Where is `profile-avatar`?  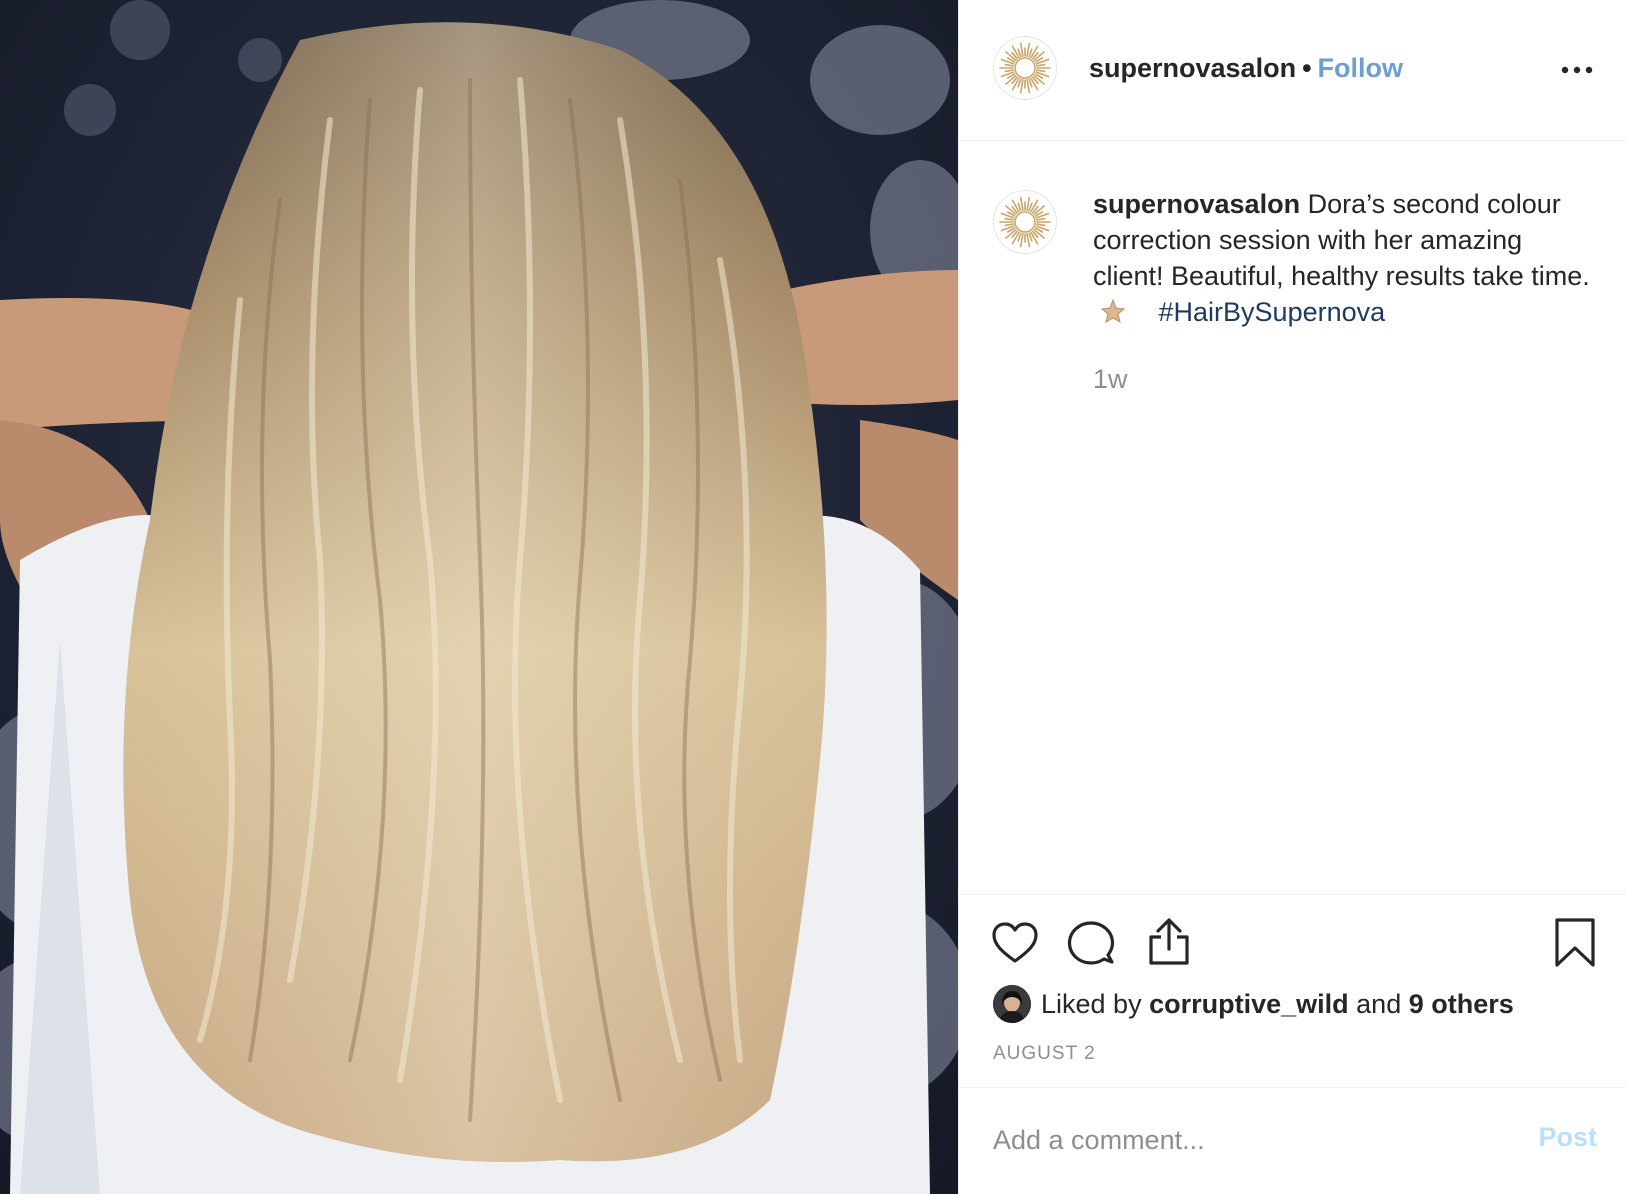 profile-avatar is located at coordinates (1025, 68).